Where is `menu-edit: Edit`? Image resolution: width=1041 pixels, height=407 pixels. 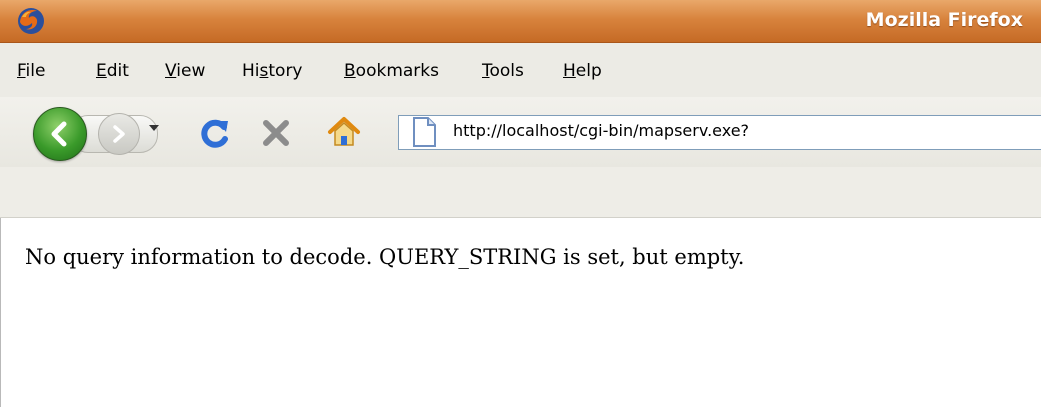 menu-edit: Edit is located at coordinates (112, 71).